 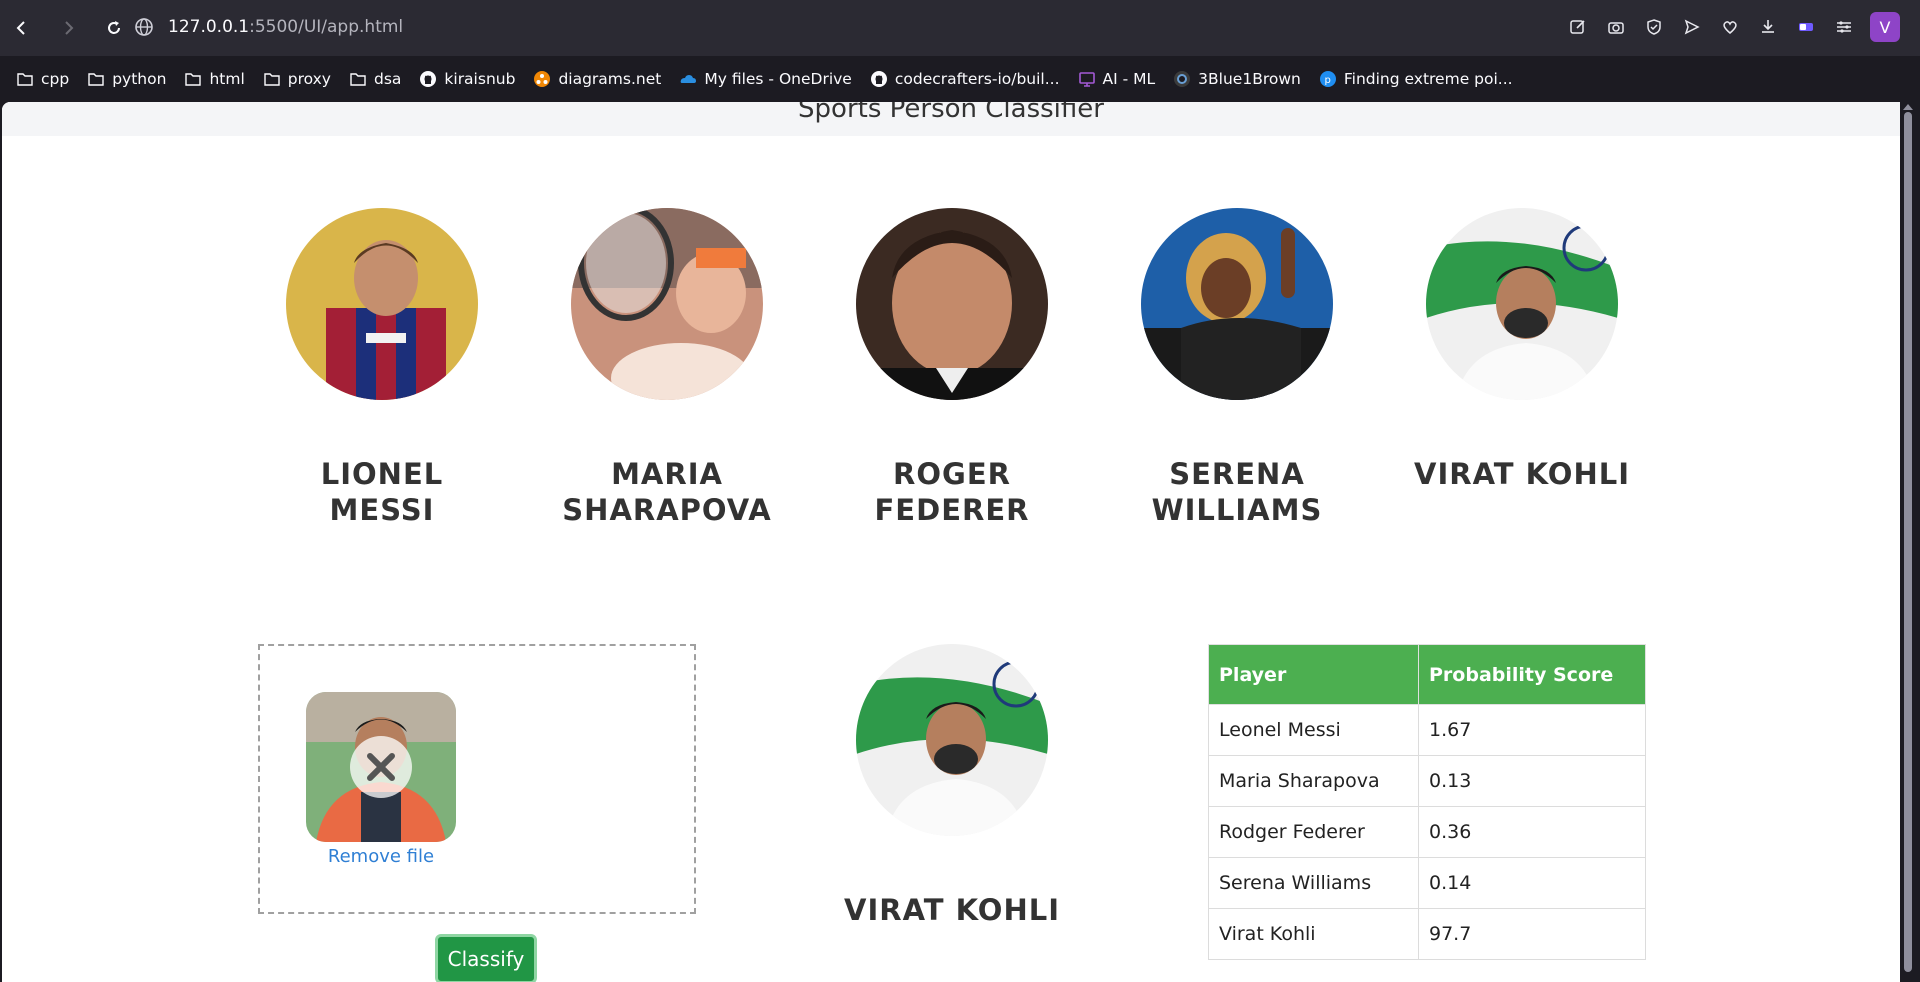 What do you see at coordinates (22, 28) in the screenshot?
I see `back-button` at bounding box center [22, 28].